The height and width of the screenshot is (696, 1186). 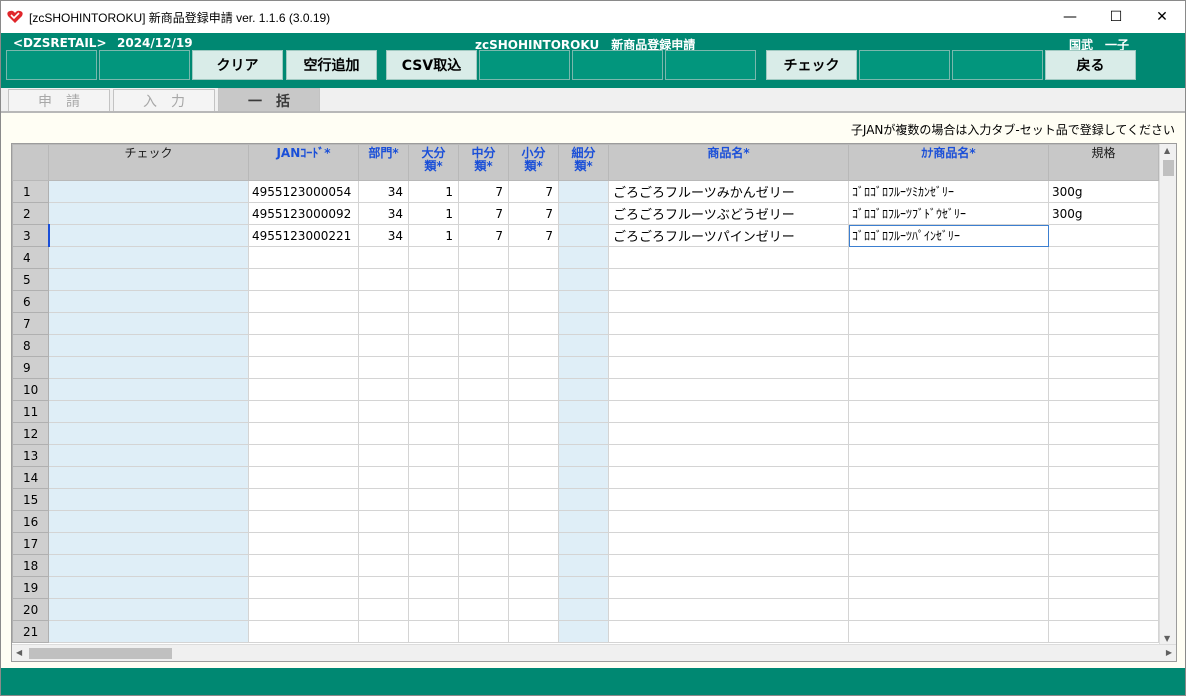 What do you see at coordinates (383, 162) in the screenshot?
I see `col-bumon-header: 部門*` at bounding box center [383, 162].